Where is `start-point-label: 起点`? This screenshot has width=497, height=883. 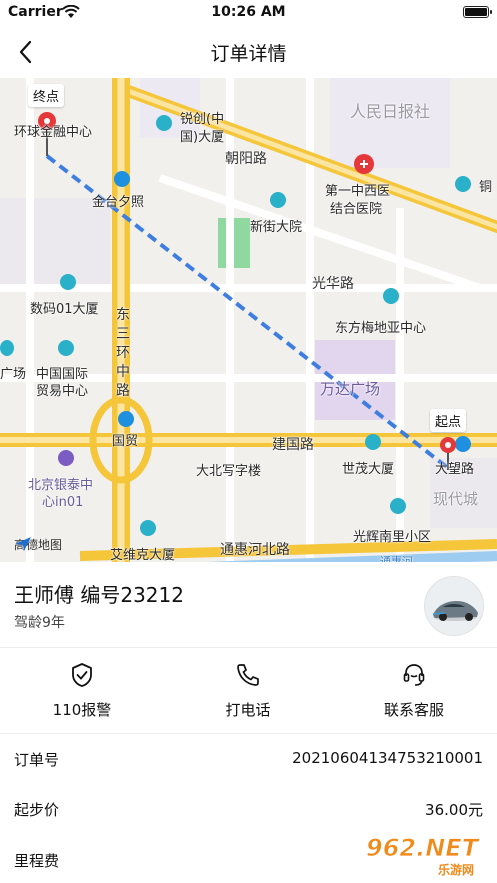
start-point-label: 起点 is located at coordinates (448, 420).